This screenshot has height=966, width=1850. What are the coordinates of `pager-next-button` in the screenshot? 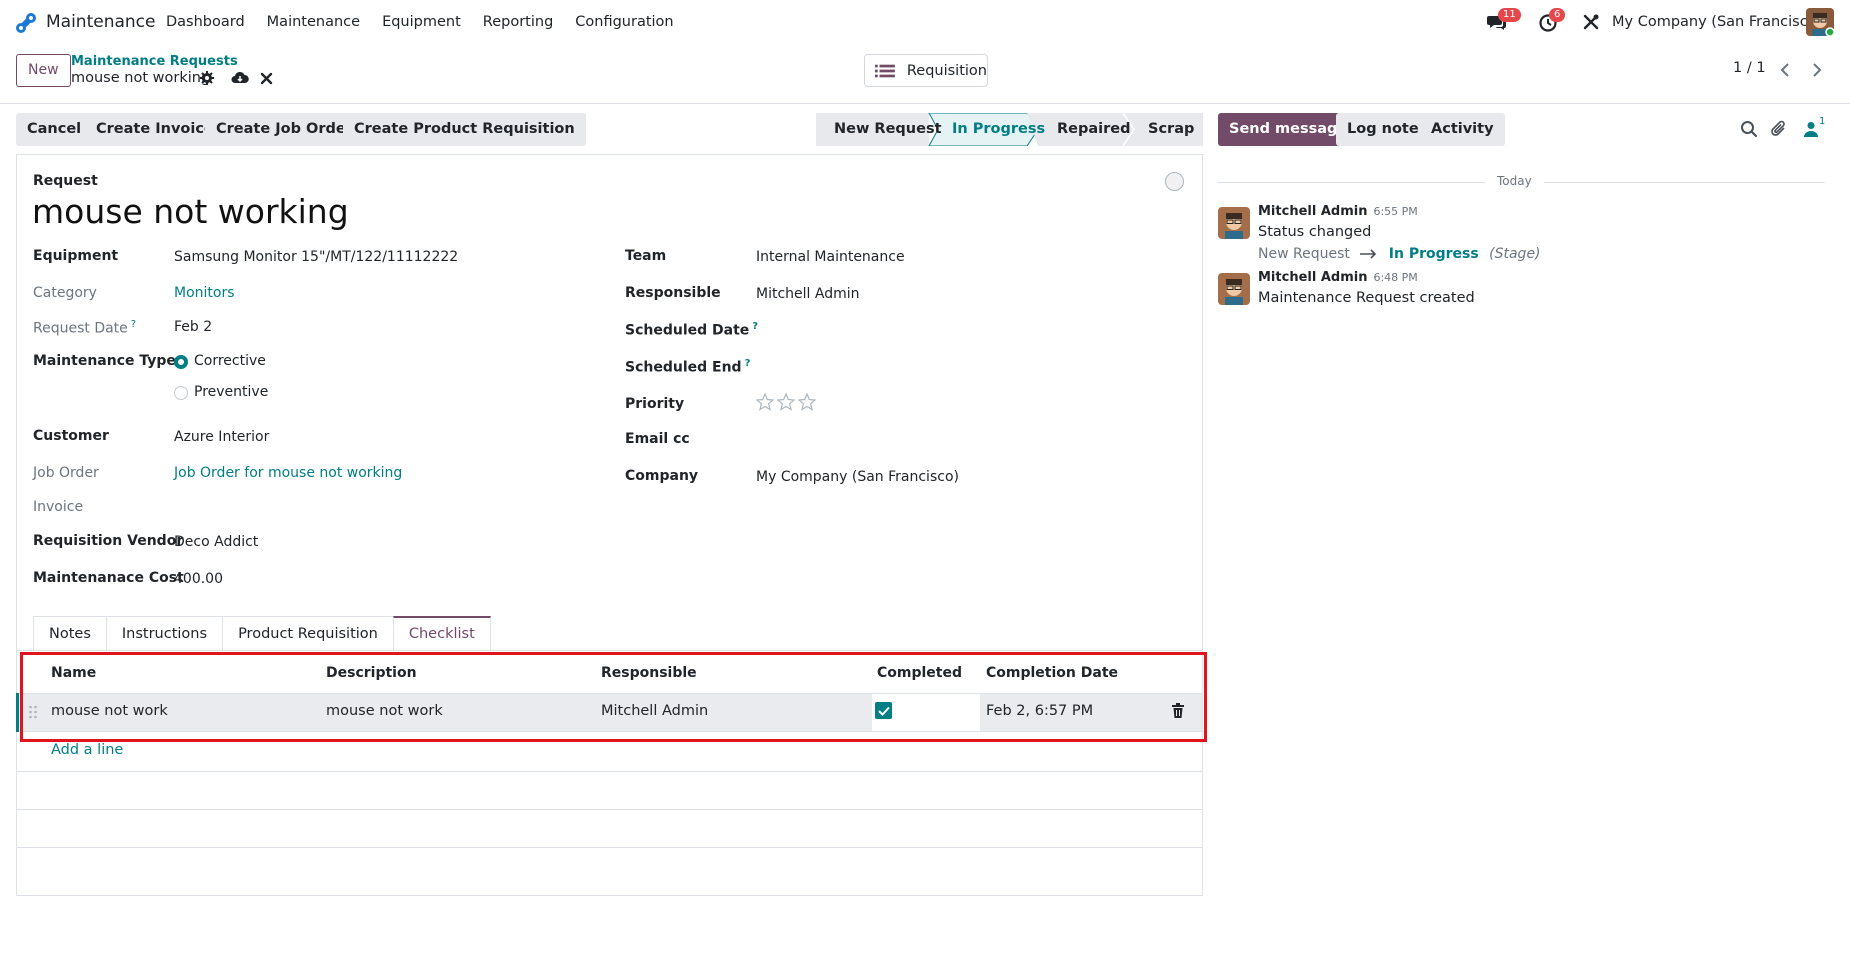 It's located at (1817, 70).